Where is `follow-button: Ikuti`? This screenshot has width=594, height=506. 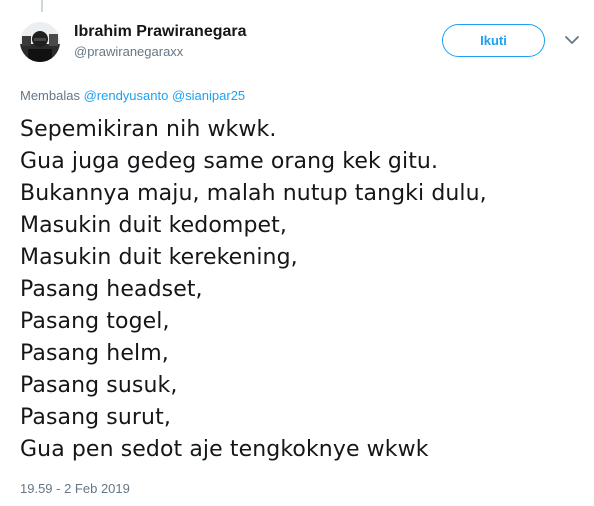 follow-button: Ikuti is located at coordinates (493, 40).